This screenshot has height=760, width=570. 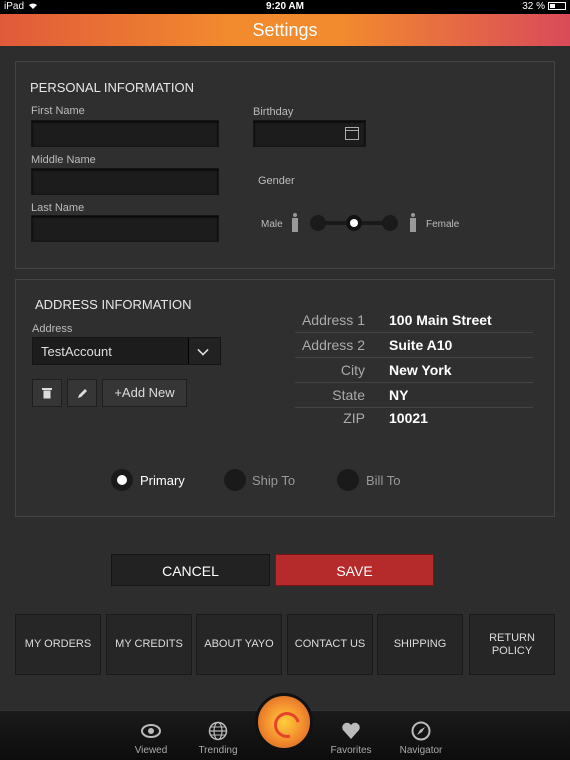 What do you see at coordinates (52, 329) in the screenshot?
I see `address-label: Address` at bounding box center [52, 329].